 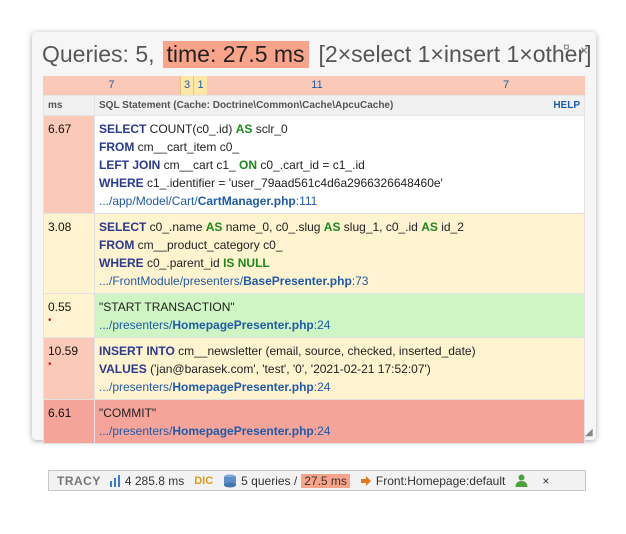 What do you see at coordinates (246, 201) in the screenshot?
I see `source-file: CartManager.php` at bounding box center [246, 201].